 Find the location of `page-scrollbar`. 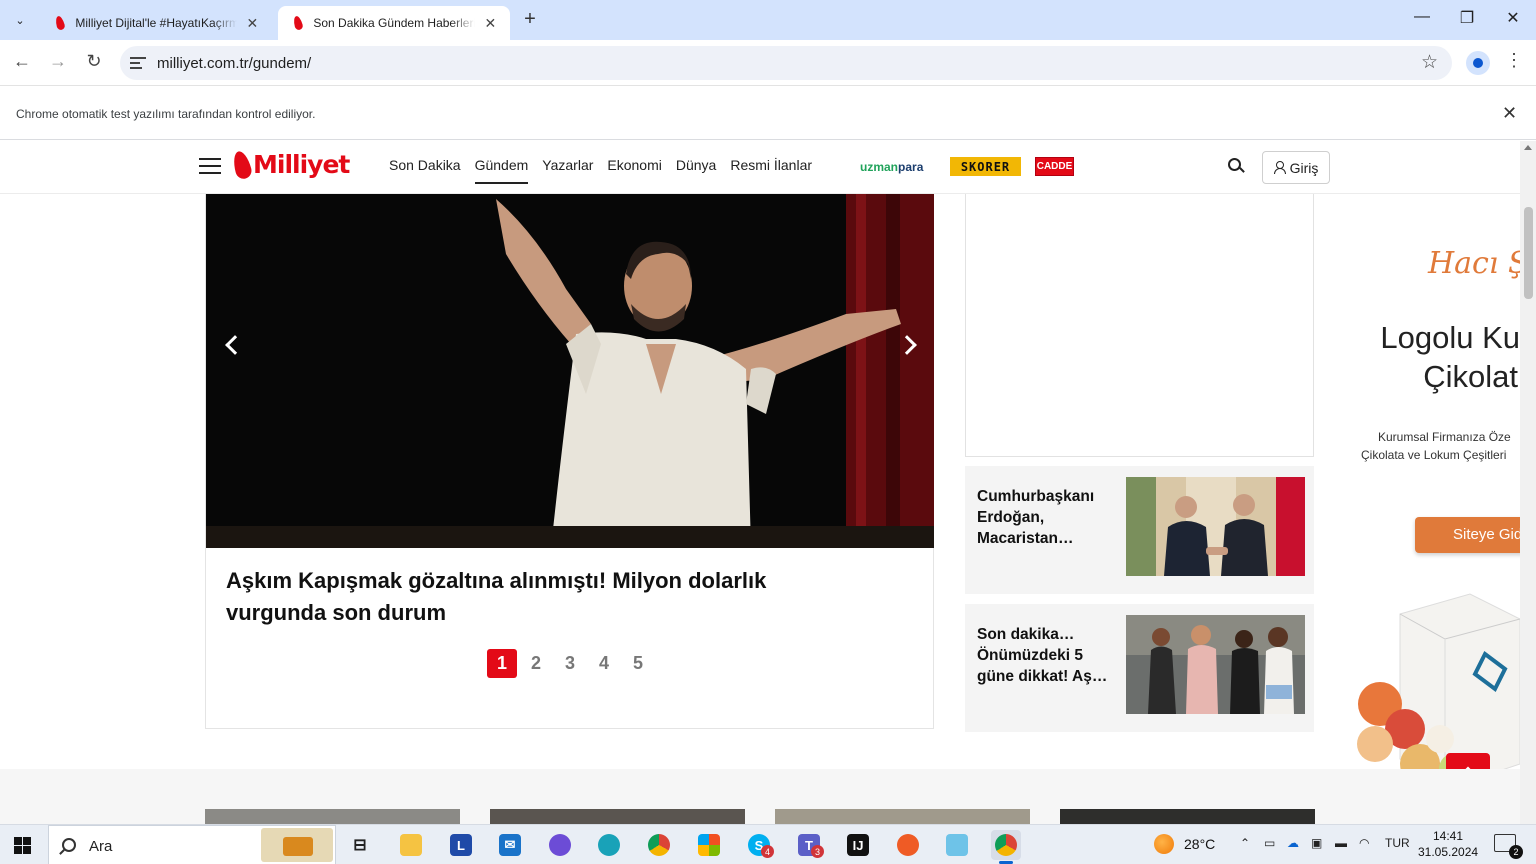

page-scrollbar is located at coordinates (1528, 482).